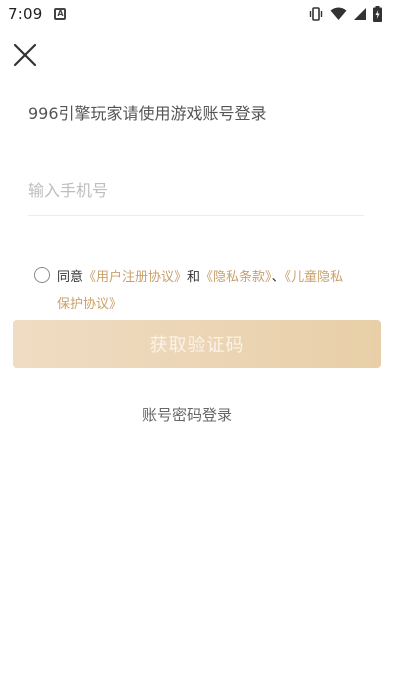  Describe the element at coordinates (70, 277) in the screenshot. I see `agreement-prefix: 同意` at that location.